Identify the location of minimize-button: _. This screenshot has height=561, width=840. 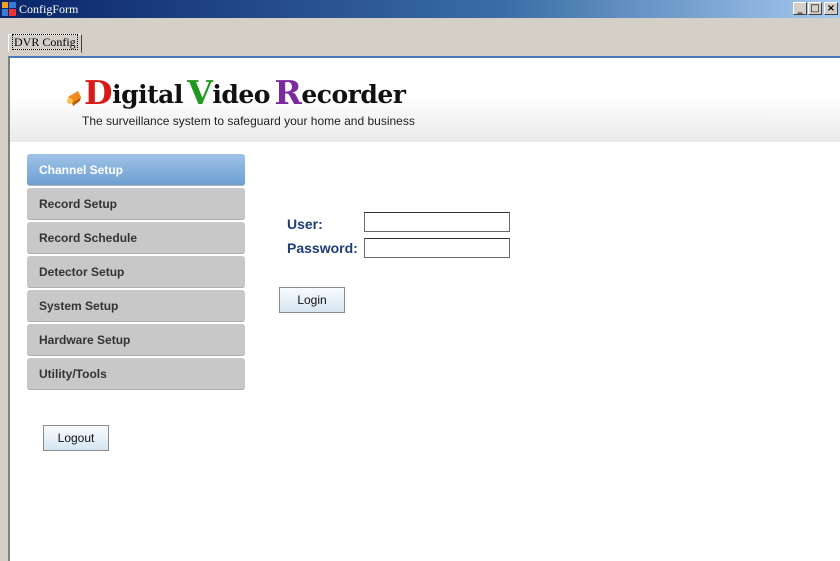
(800, 8).